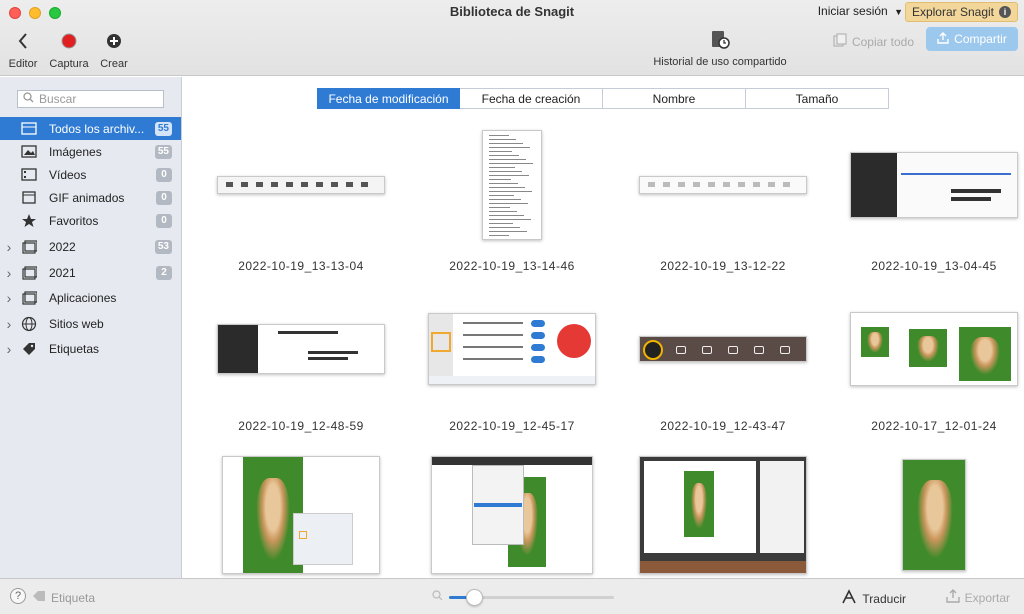 Image resolution: width=1024 pixels, height=614 pixels. Describe the element at coordinates (63, 597) in the screenshot. I see `tag-button: Etiqueta` at that location.